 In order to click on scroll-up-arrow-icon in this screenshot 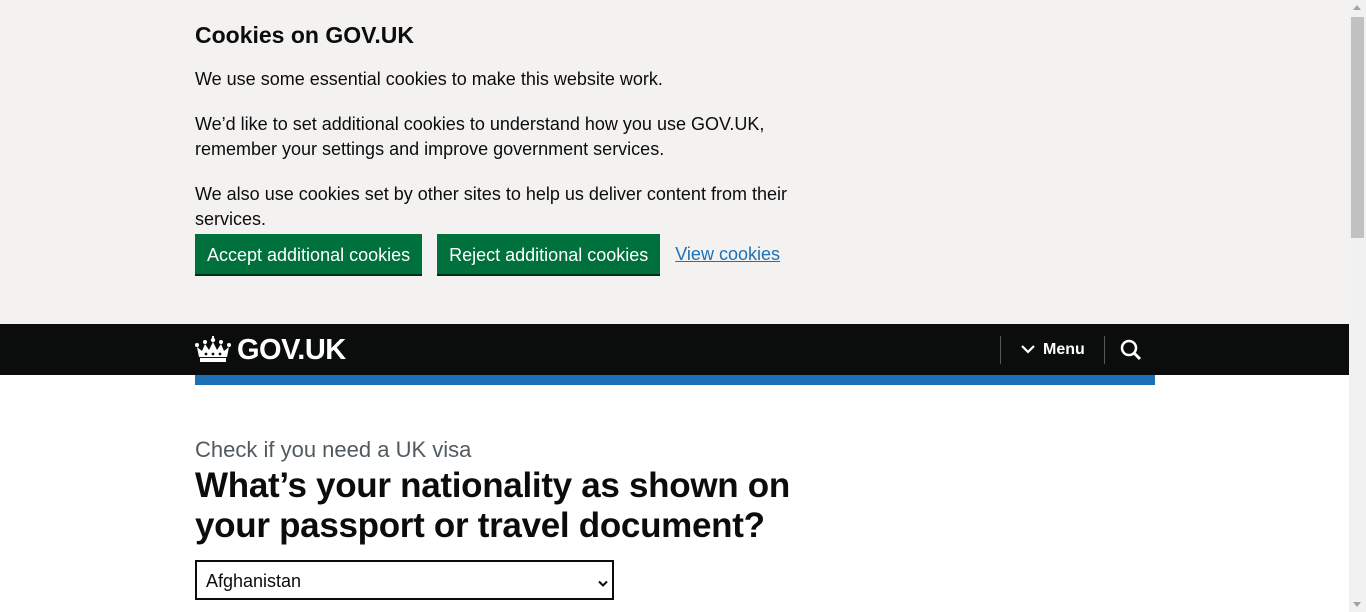, I will do `click(1357, 7)`.